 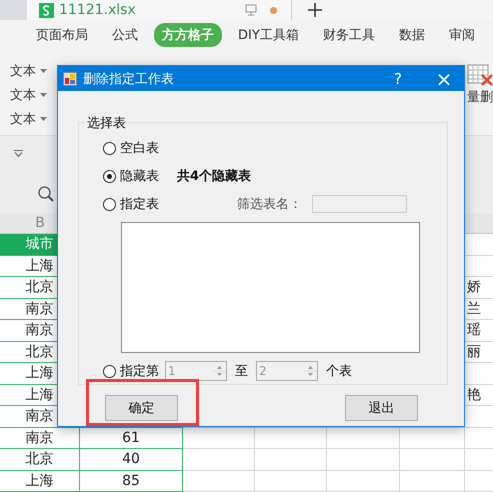 What do you see at coordinates (461, 35) in the screenshot?
I see `ribbon-tab: 审阅` at bounding box center [461, 35].